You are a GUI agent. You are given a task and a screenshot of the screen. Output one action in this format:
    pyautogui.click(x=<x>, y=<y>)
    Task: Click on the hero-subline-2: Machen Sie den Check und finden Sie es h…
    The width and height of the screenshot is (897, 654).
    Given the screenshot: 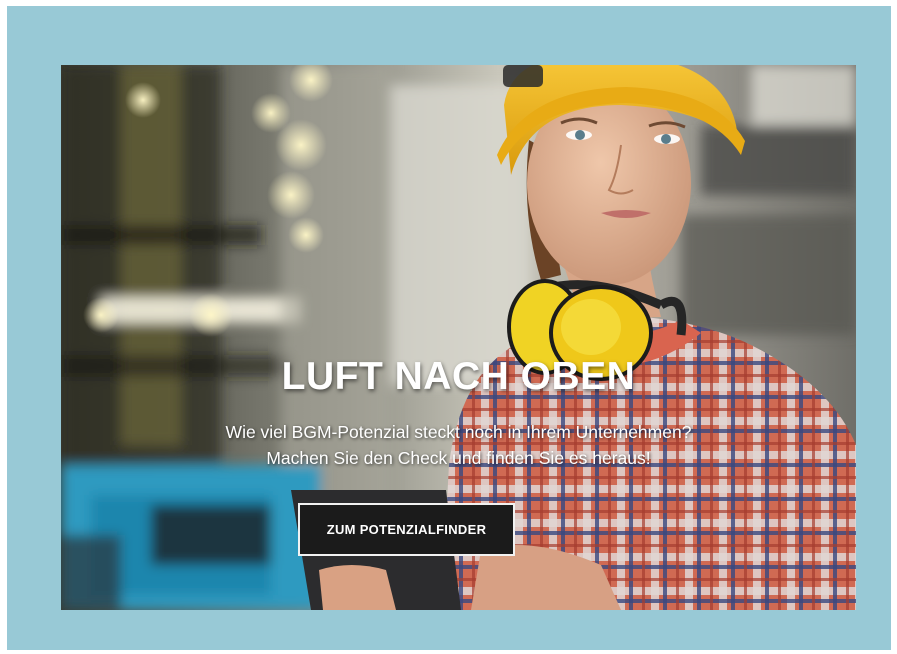 What is the action you would take?
    pyautogui.click(x=458, y=458)
    